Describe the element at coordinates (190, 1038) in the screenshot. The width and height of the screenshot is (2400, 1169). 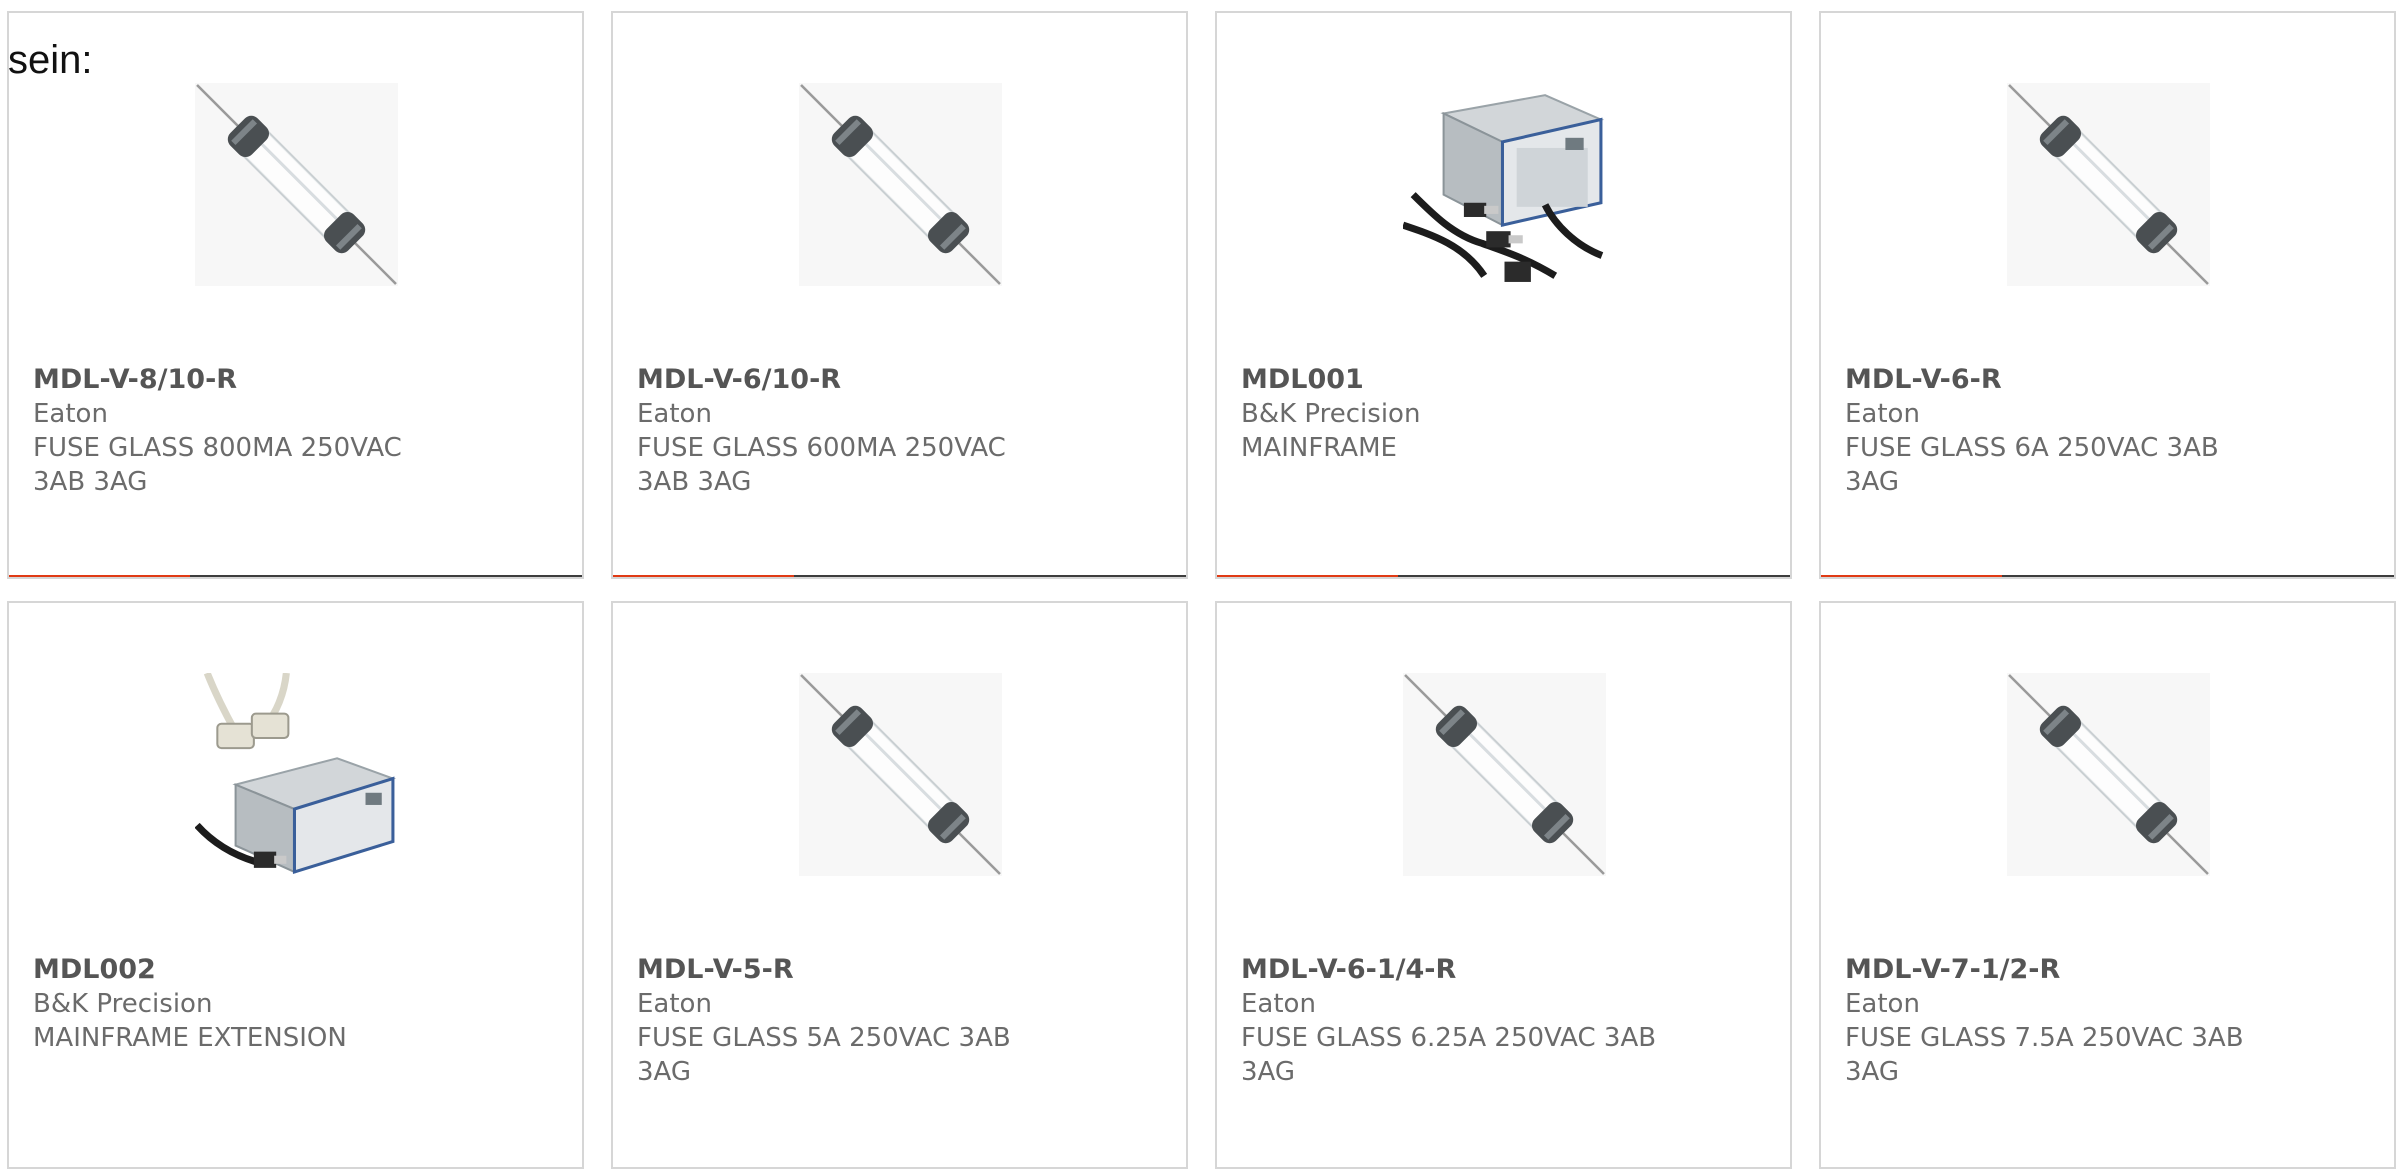
I see `product-description: MAINFRAME EXTENSION` at that location.